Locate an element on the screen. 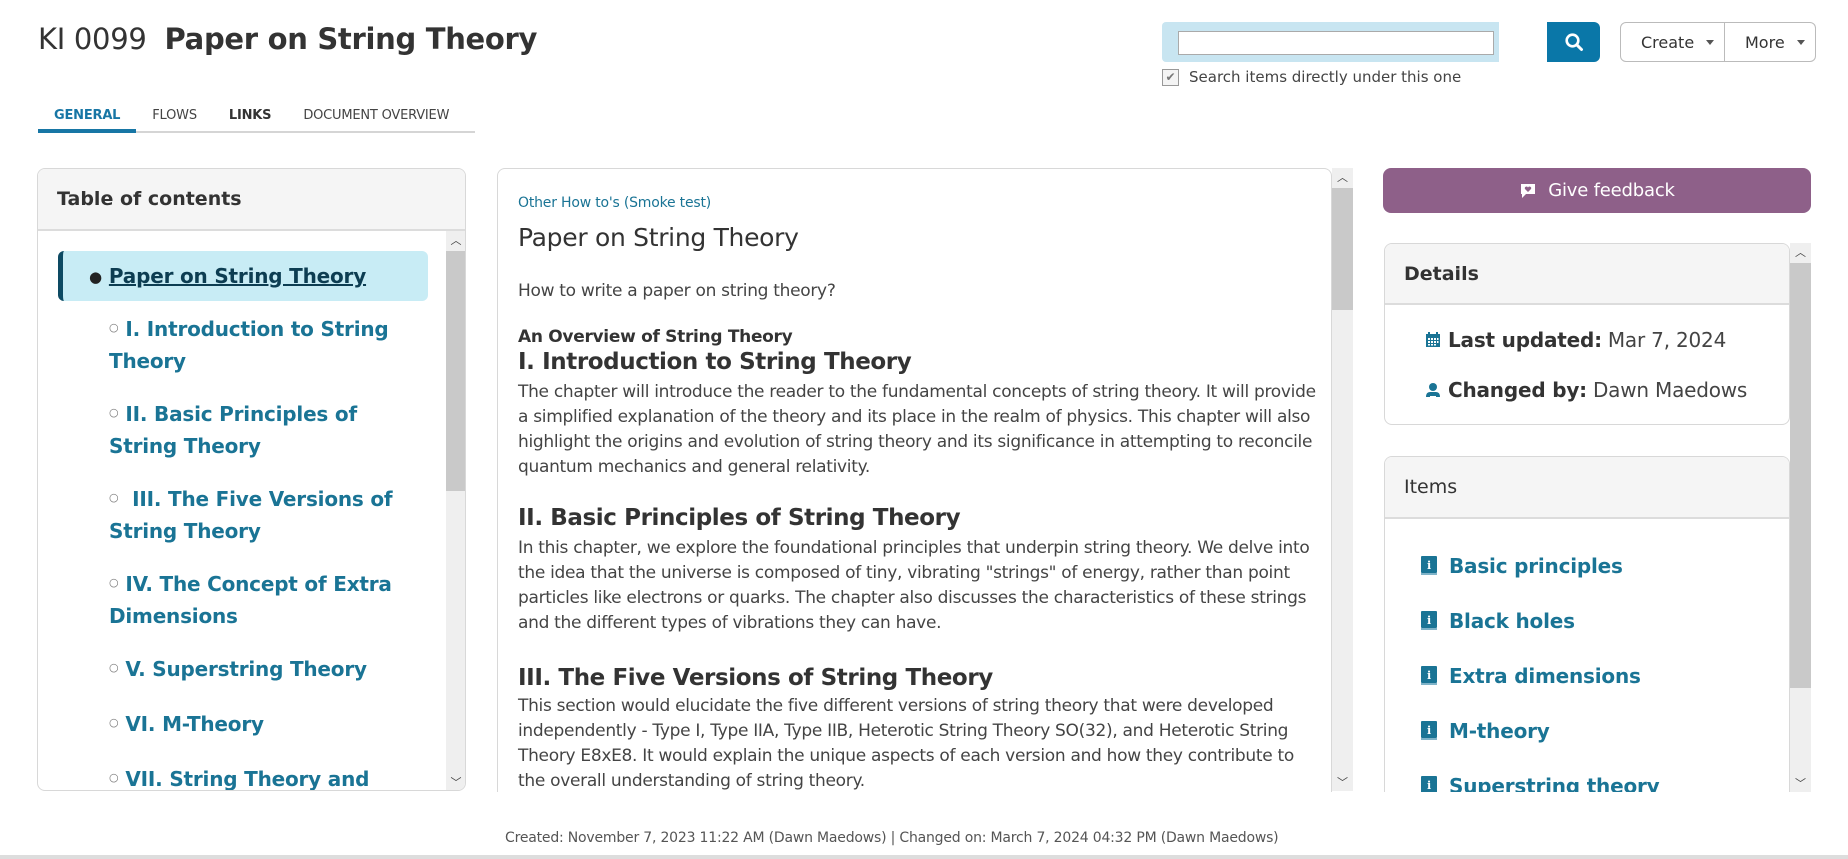 The image size is (1848, 859). toc-item-black-holes: ○ VII. String Theory and Black is located at coordinates (243, 777).